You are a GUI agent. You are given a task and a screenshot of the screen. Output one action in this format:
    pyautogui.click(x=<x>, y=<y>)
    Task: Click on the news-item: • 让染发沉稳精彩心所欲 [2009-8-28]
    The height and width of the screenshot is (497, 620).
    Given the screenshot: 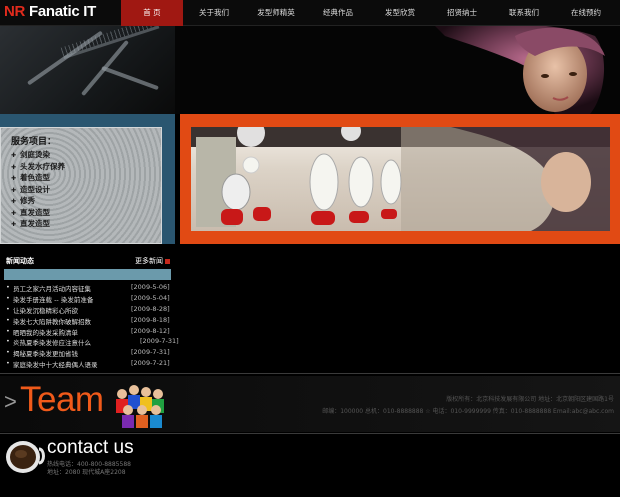 What is the action you would take?
    pyautogui.click(x=92, y=310)
    